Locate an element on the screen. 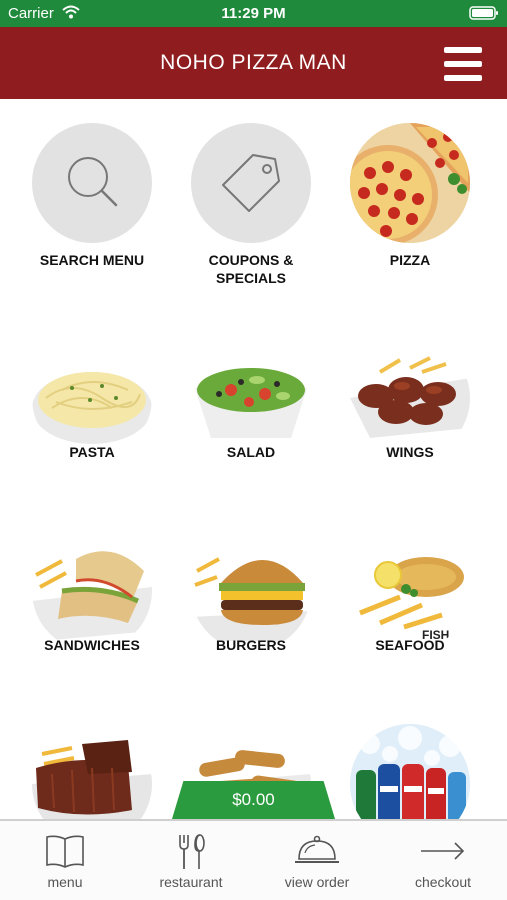 This screenshot has width=507, height=900. pasta-image is located at coordinates (92, 398).